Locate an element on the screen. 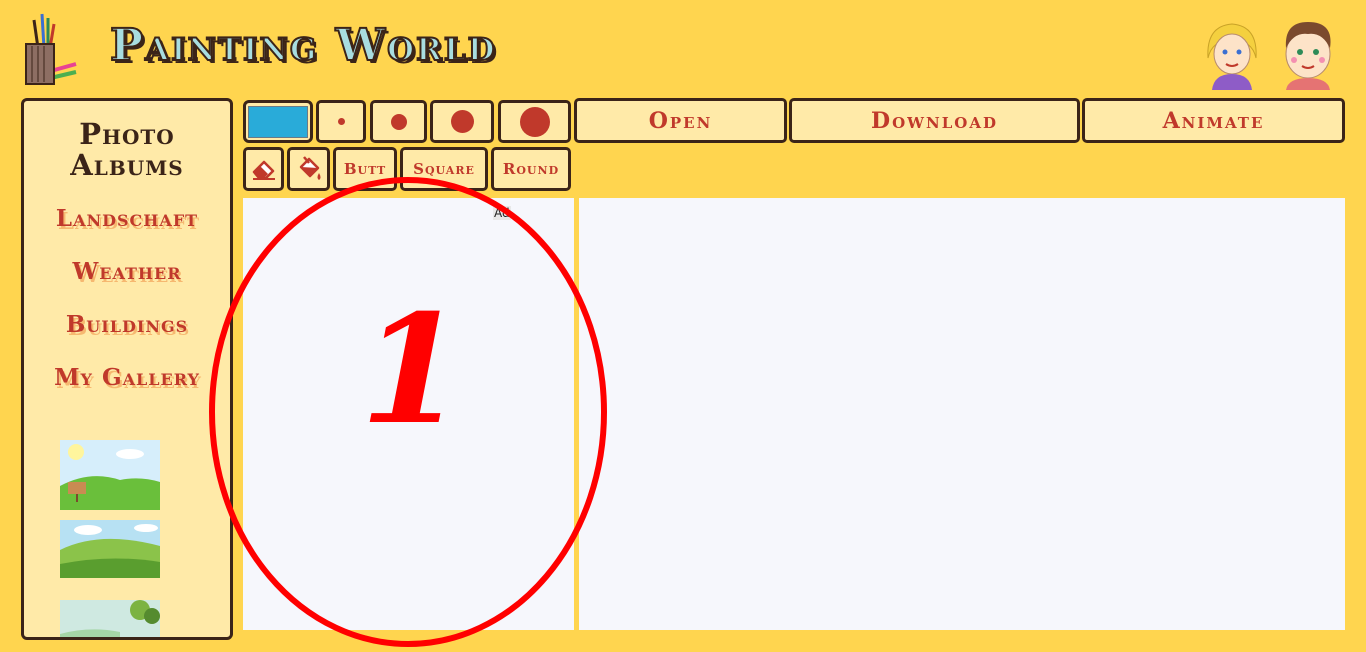 The width and height of the screenshot is (1366, 652). album-link-landschaft: Landschaft is located at coordinates (127, 218).